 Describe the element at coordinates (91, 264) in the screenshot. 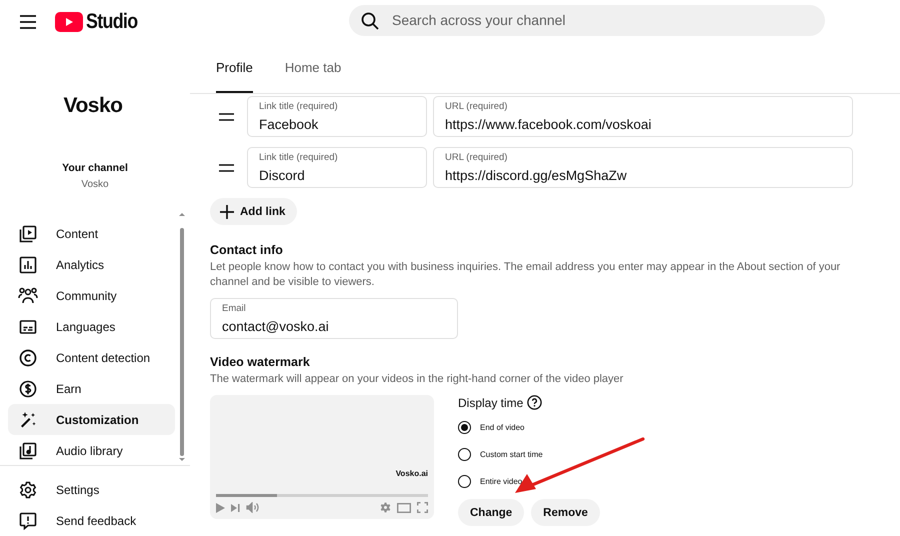

I see `nav-item: Analytics` at that location.